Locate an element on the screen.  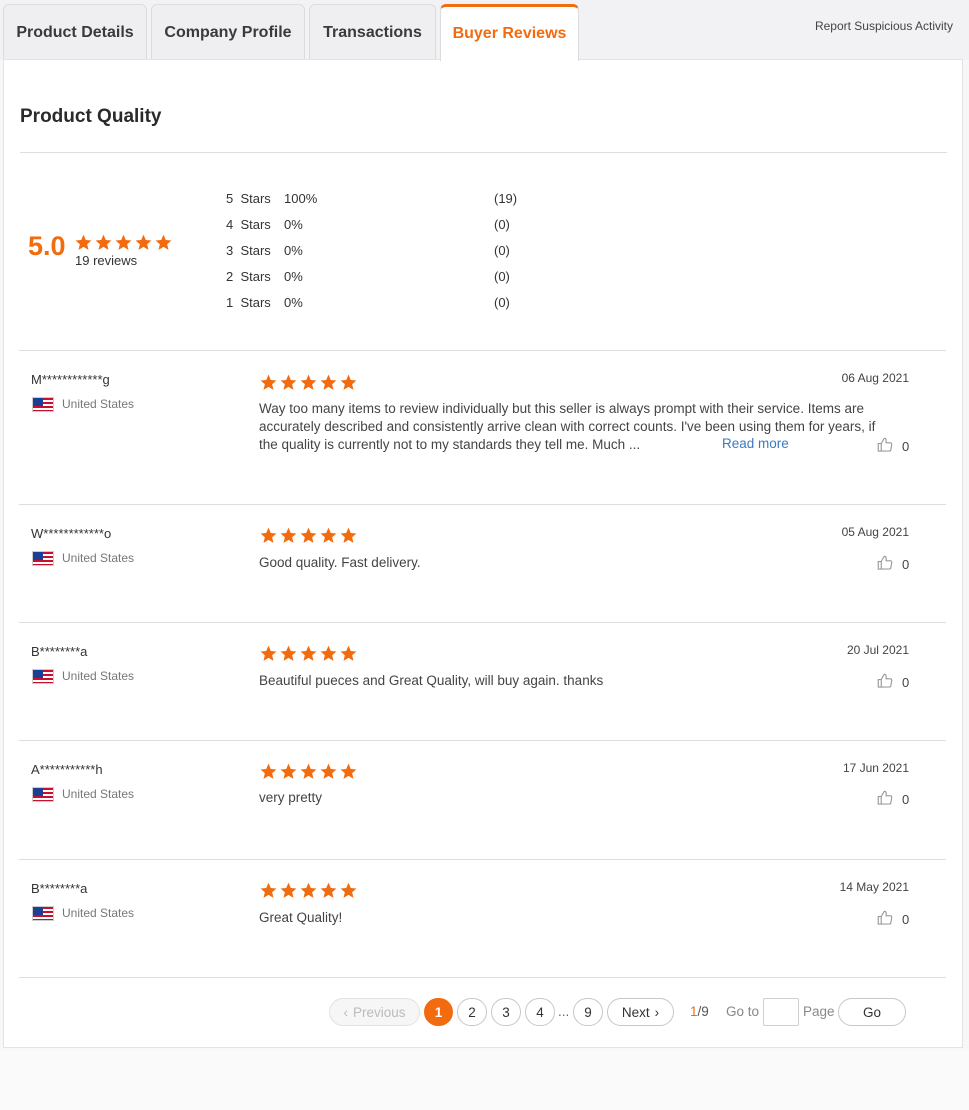
reviewer-name: A***********h is located at coordinates (67, 769).